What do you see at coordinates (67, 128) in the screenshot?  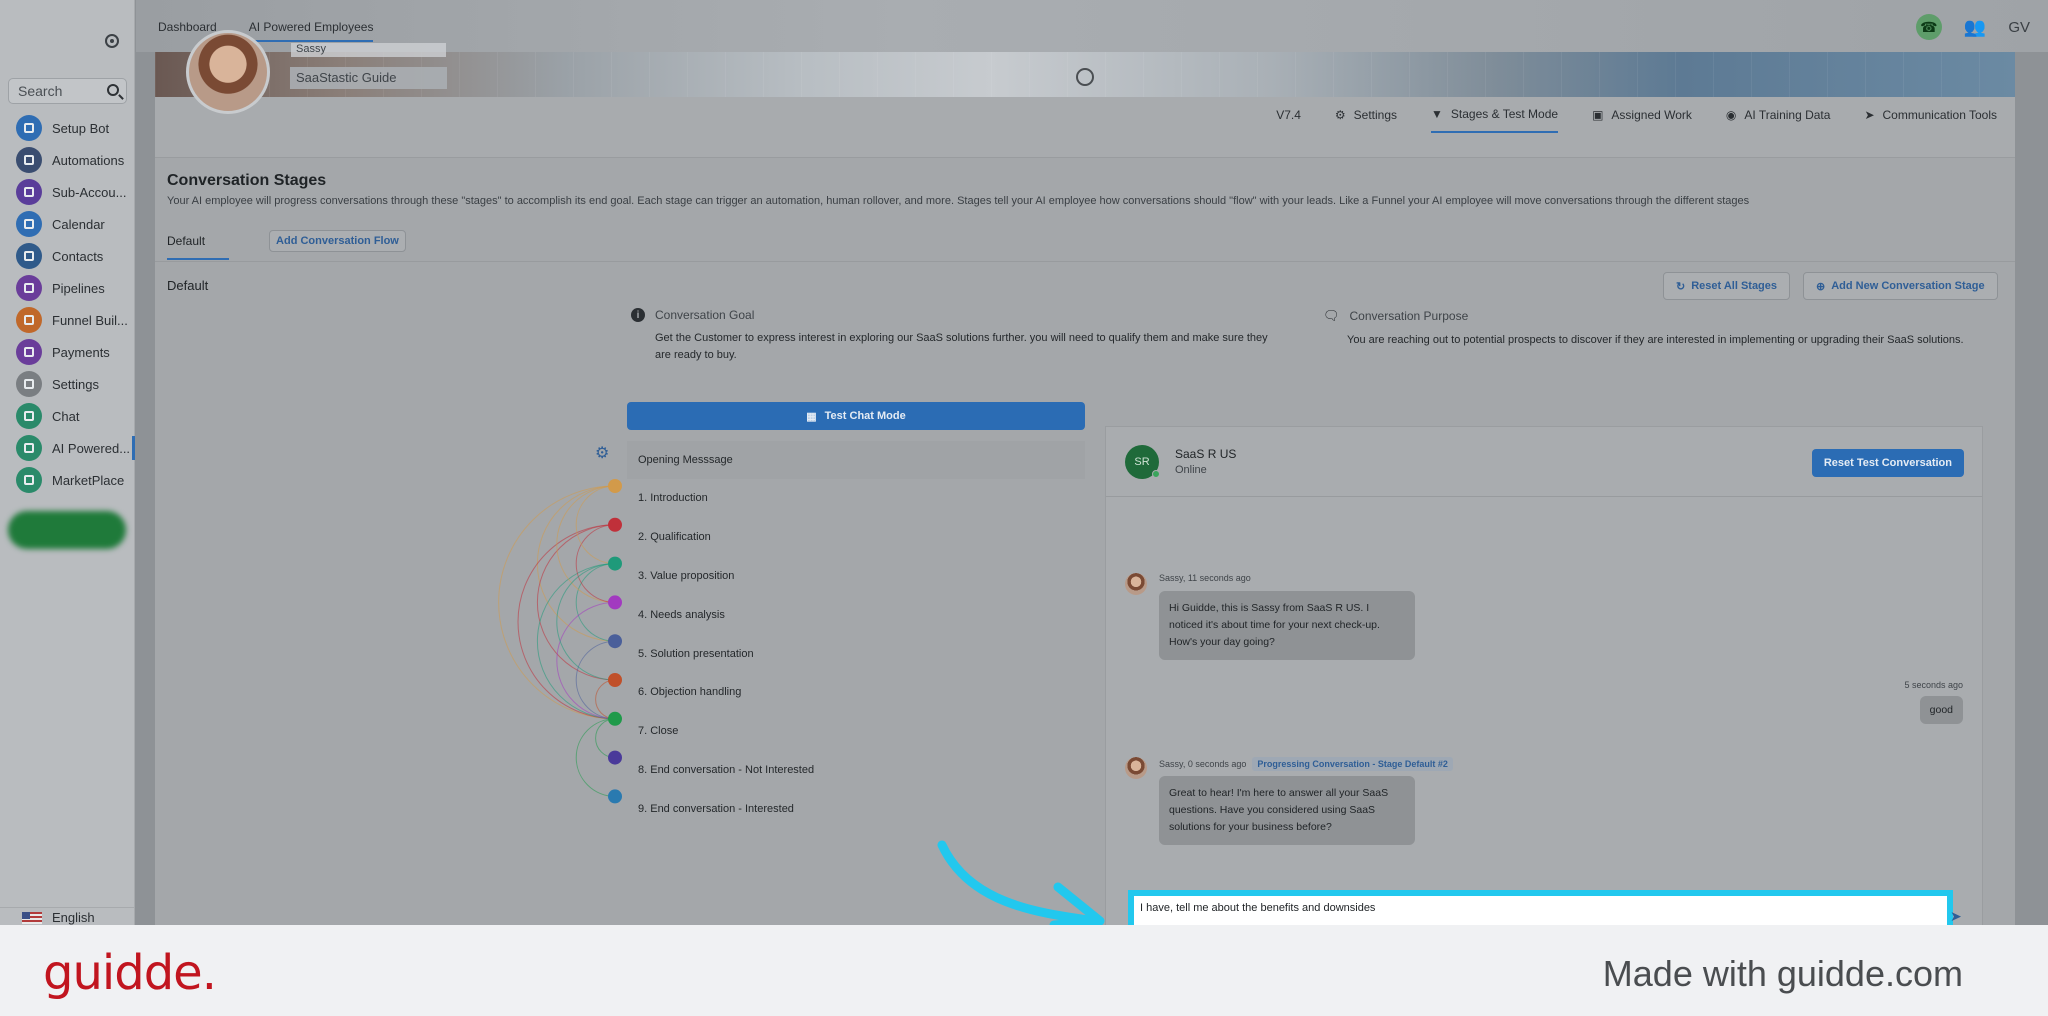 I see `sidebar-item-setup-bot: Setup Bot` at bounding box center [67, 128].